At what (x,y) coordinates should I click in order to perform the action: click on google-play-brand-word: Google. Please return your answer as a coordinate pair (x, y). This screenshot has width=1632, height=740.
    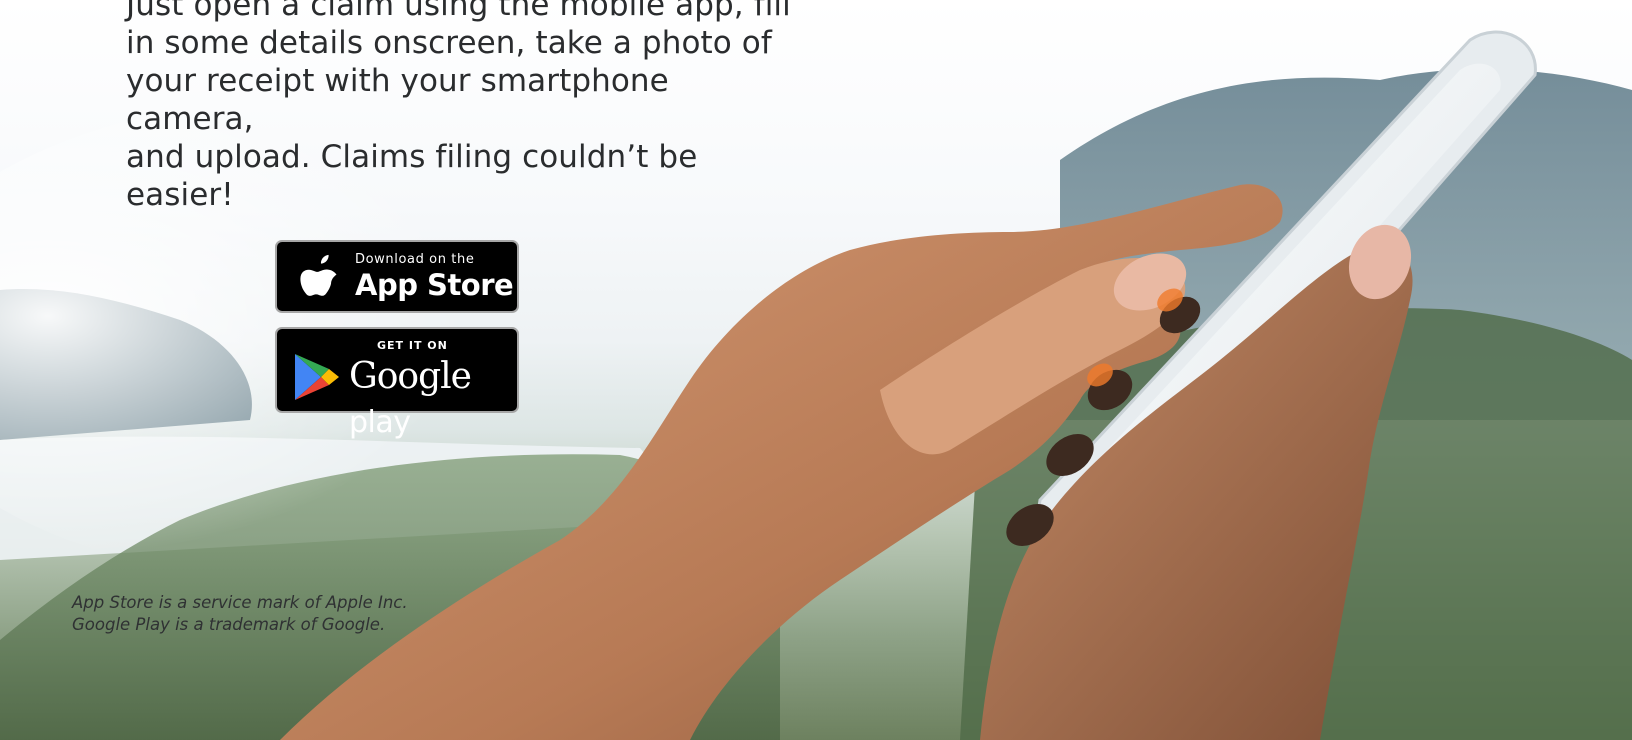
    Looking at the image, I should click on (410, 376).